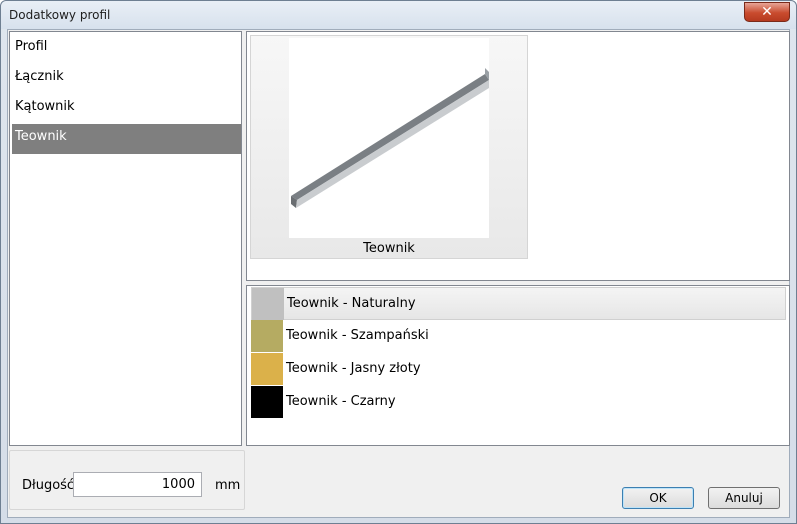 The width and height of the screenshot is (797, 524). I want to click on profile-list-item-teownik: Teownik, so click(126, 139).